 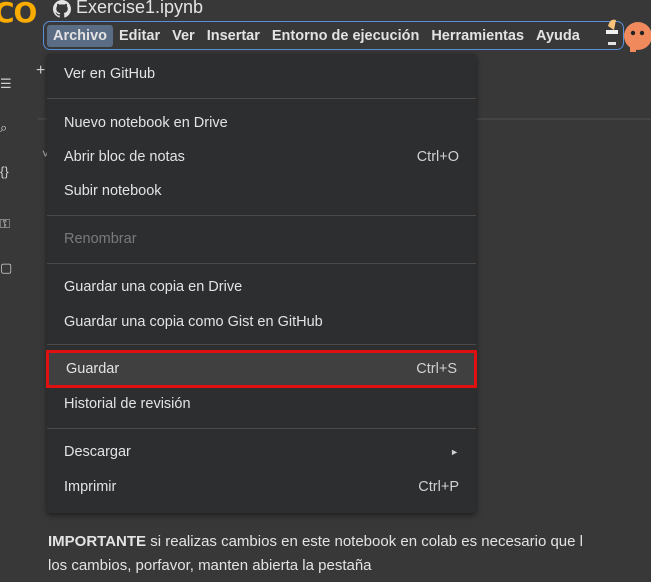 I want to click on menu-item-ver-en-github: Ver en GitHub, so click(x=261, y=74).